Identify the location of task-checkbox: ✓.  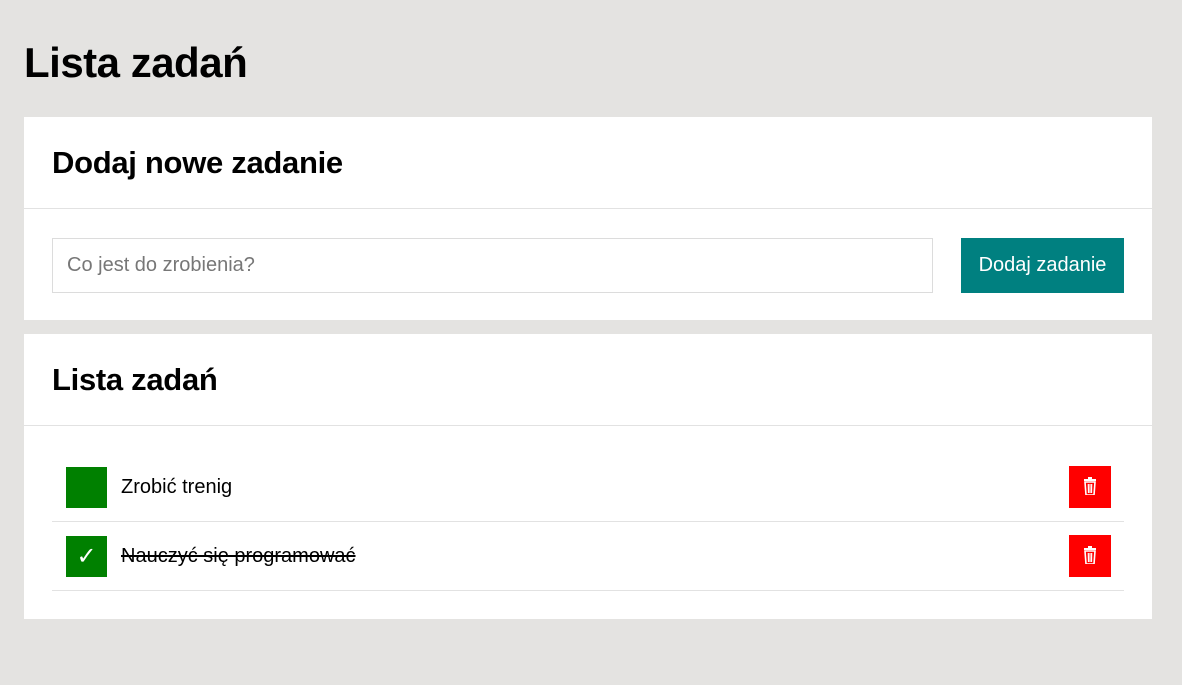
(86, 556).